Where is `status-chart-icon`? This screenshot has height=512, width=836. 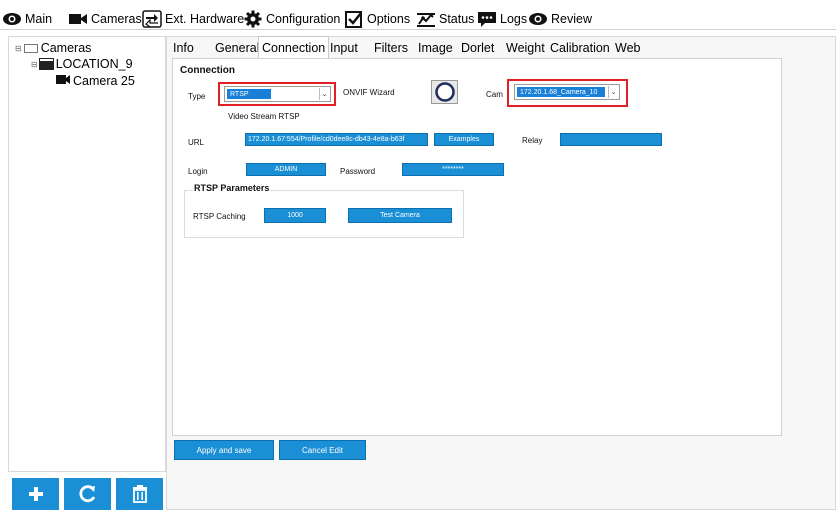 status-chart-icon is located at coordinates (426, 19).